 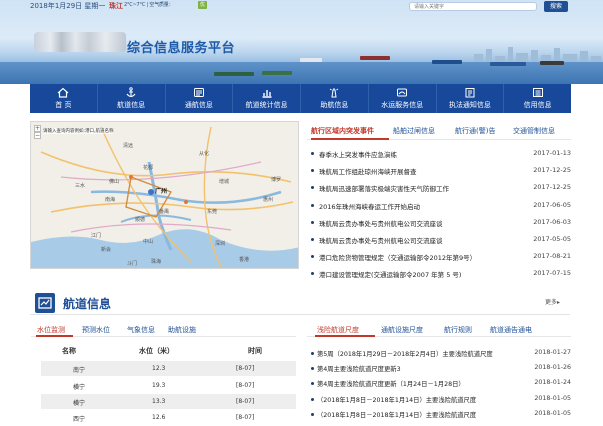 What do you see at coordinates (202, 5) in the screenshot?
I see `air-quality-badge: 优` at bounding box center [202, 5].